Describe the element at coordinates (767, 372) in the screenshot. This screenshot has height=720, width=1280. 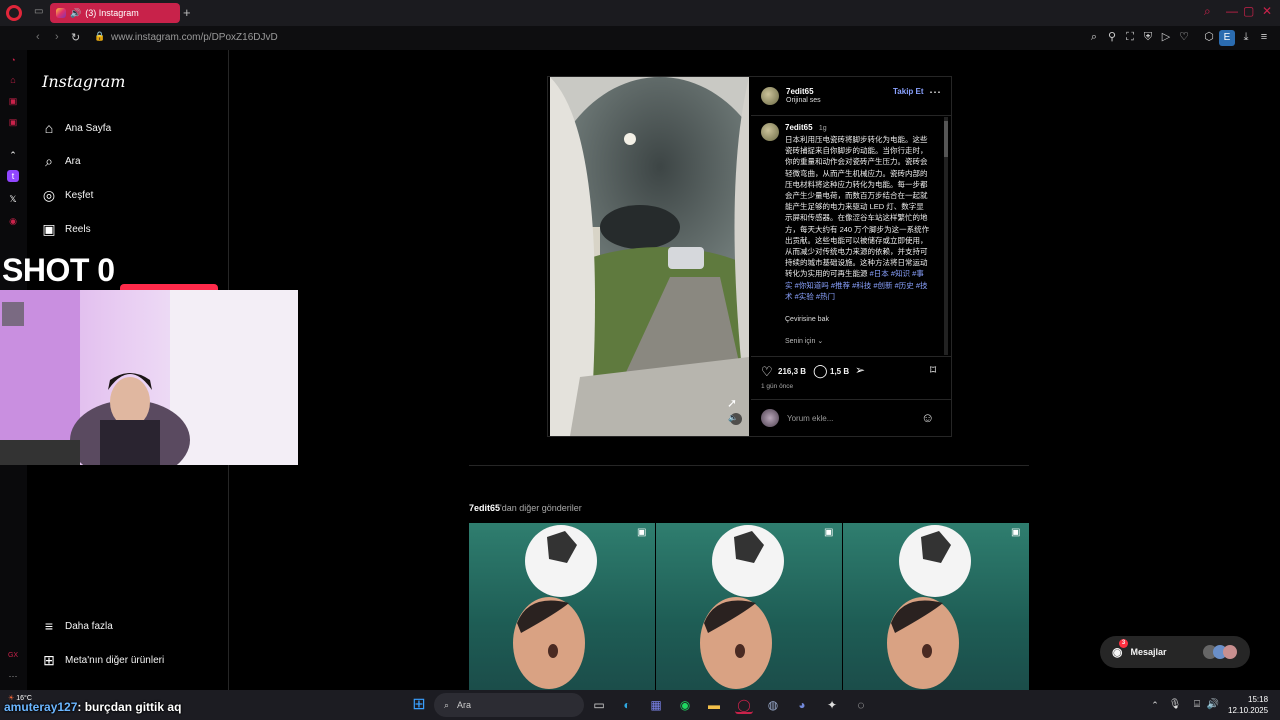
I see `like-icon: ♡` at that location.